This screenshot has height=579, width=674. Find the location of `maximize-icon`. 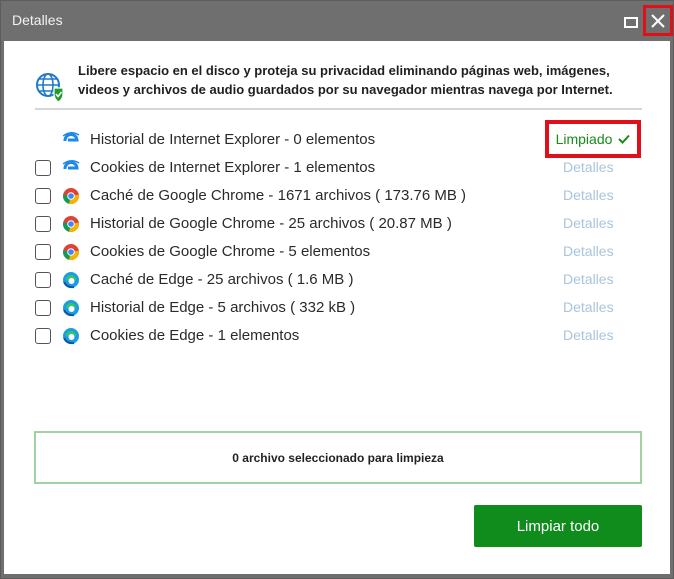

maximize-icon is located at coordinates (631, 22).